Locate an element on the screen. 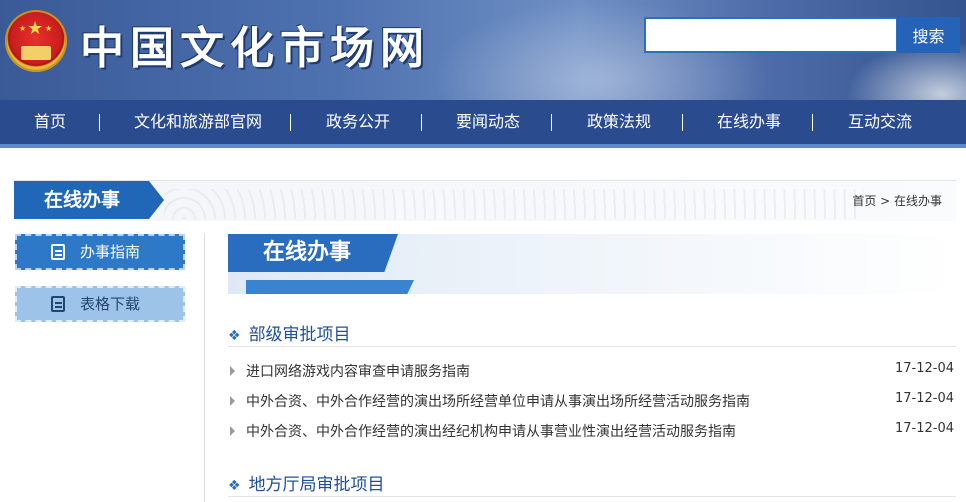 This screenshot has height=502, width=966. nav-item-news: 要闻动态 is located at coordinates (488, 122).